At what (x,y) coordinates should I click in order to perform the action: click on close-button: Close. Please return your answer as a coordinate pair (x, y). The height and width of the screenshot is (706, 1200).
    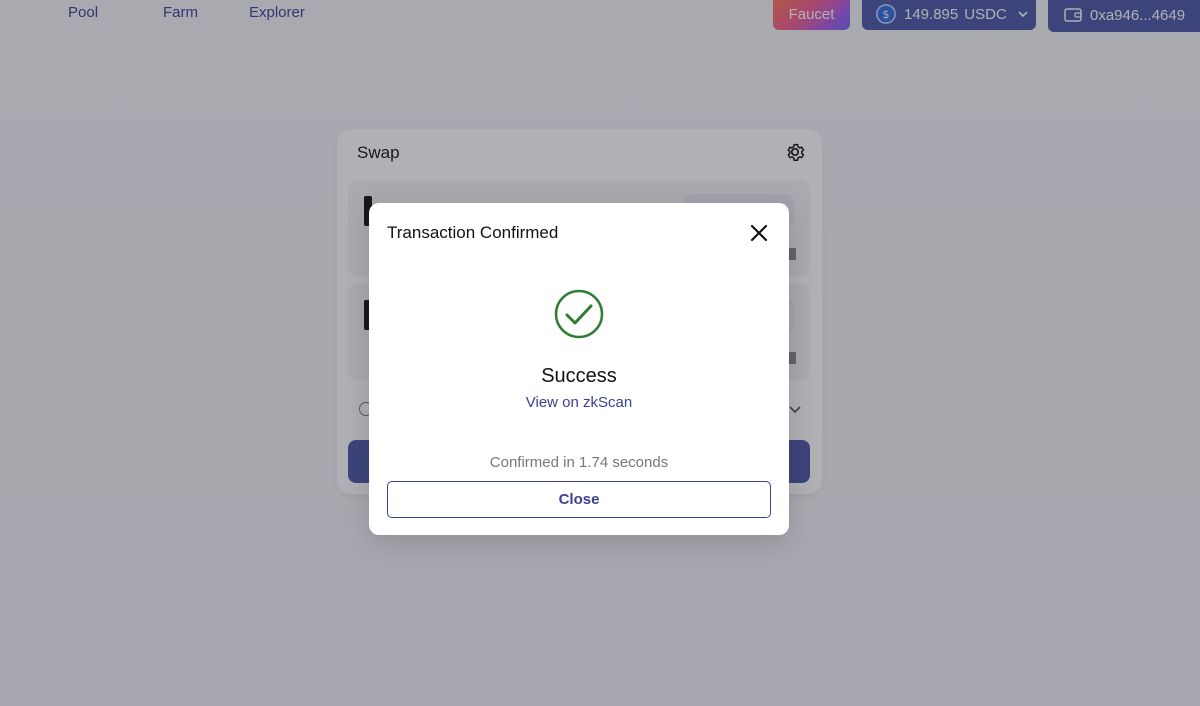
    Looking at the image, I should click on (579, 499).